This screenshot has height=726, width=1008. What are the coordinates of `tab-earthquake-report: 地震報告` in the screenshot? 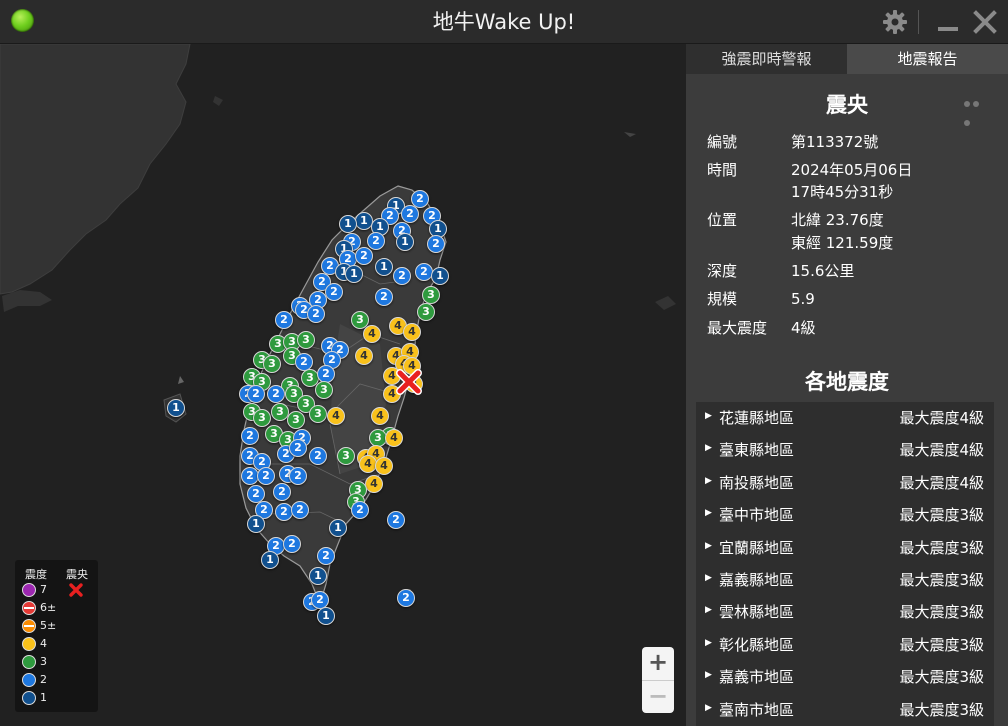 It's located at (927, 59).